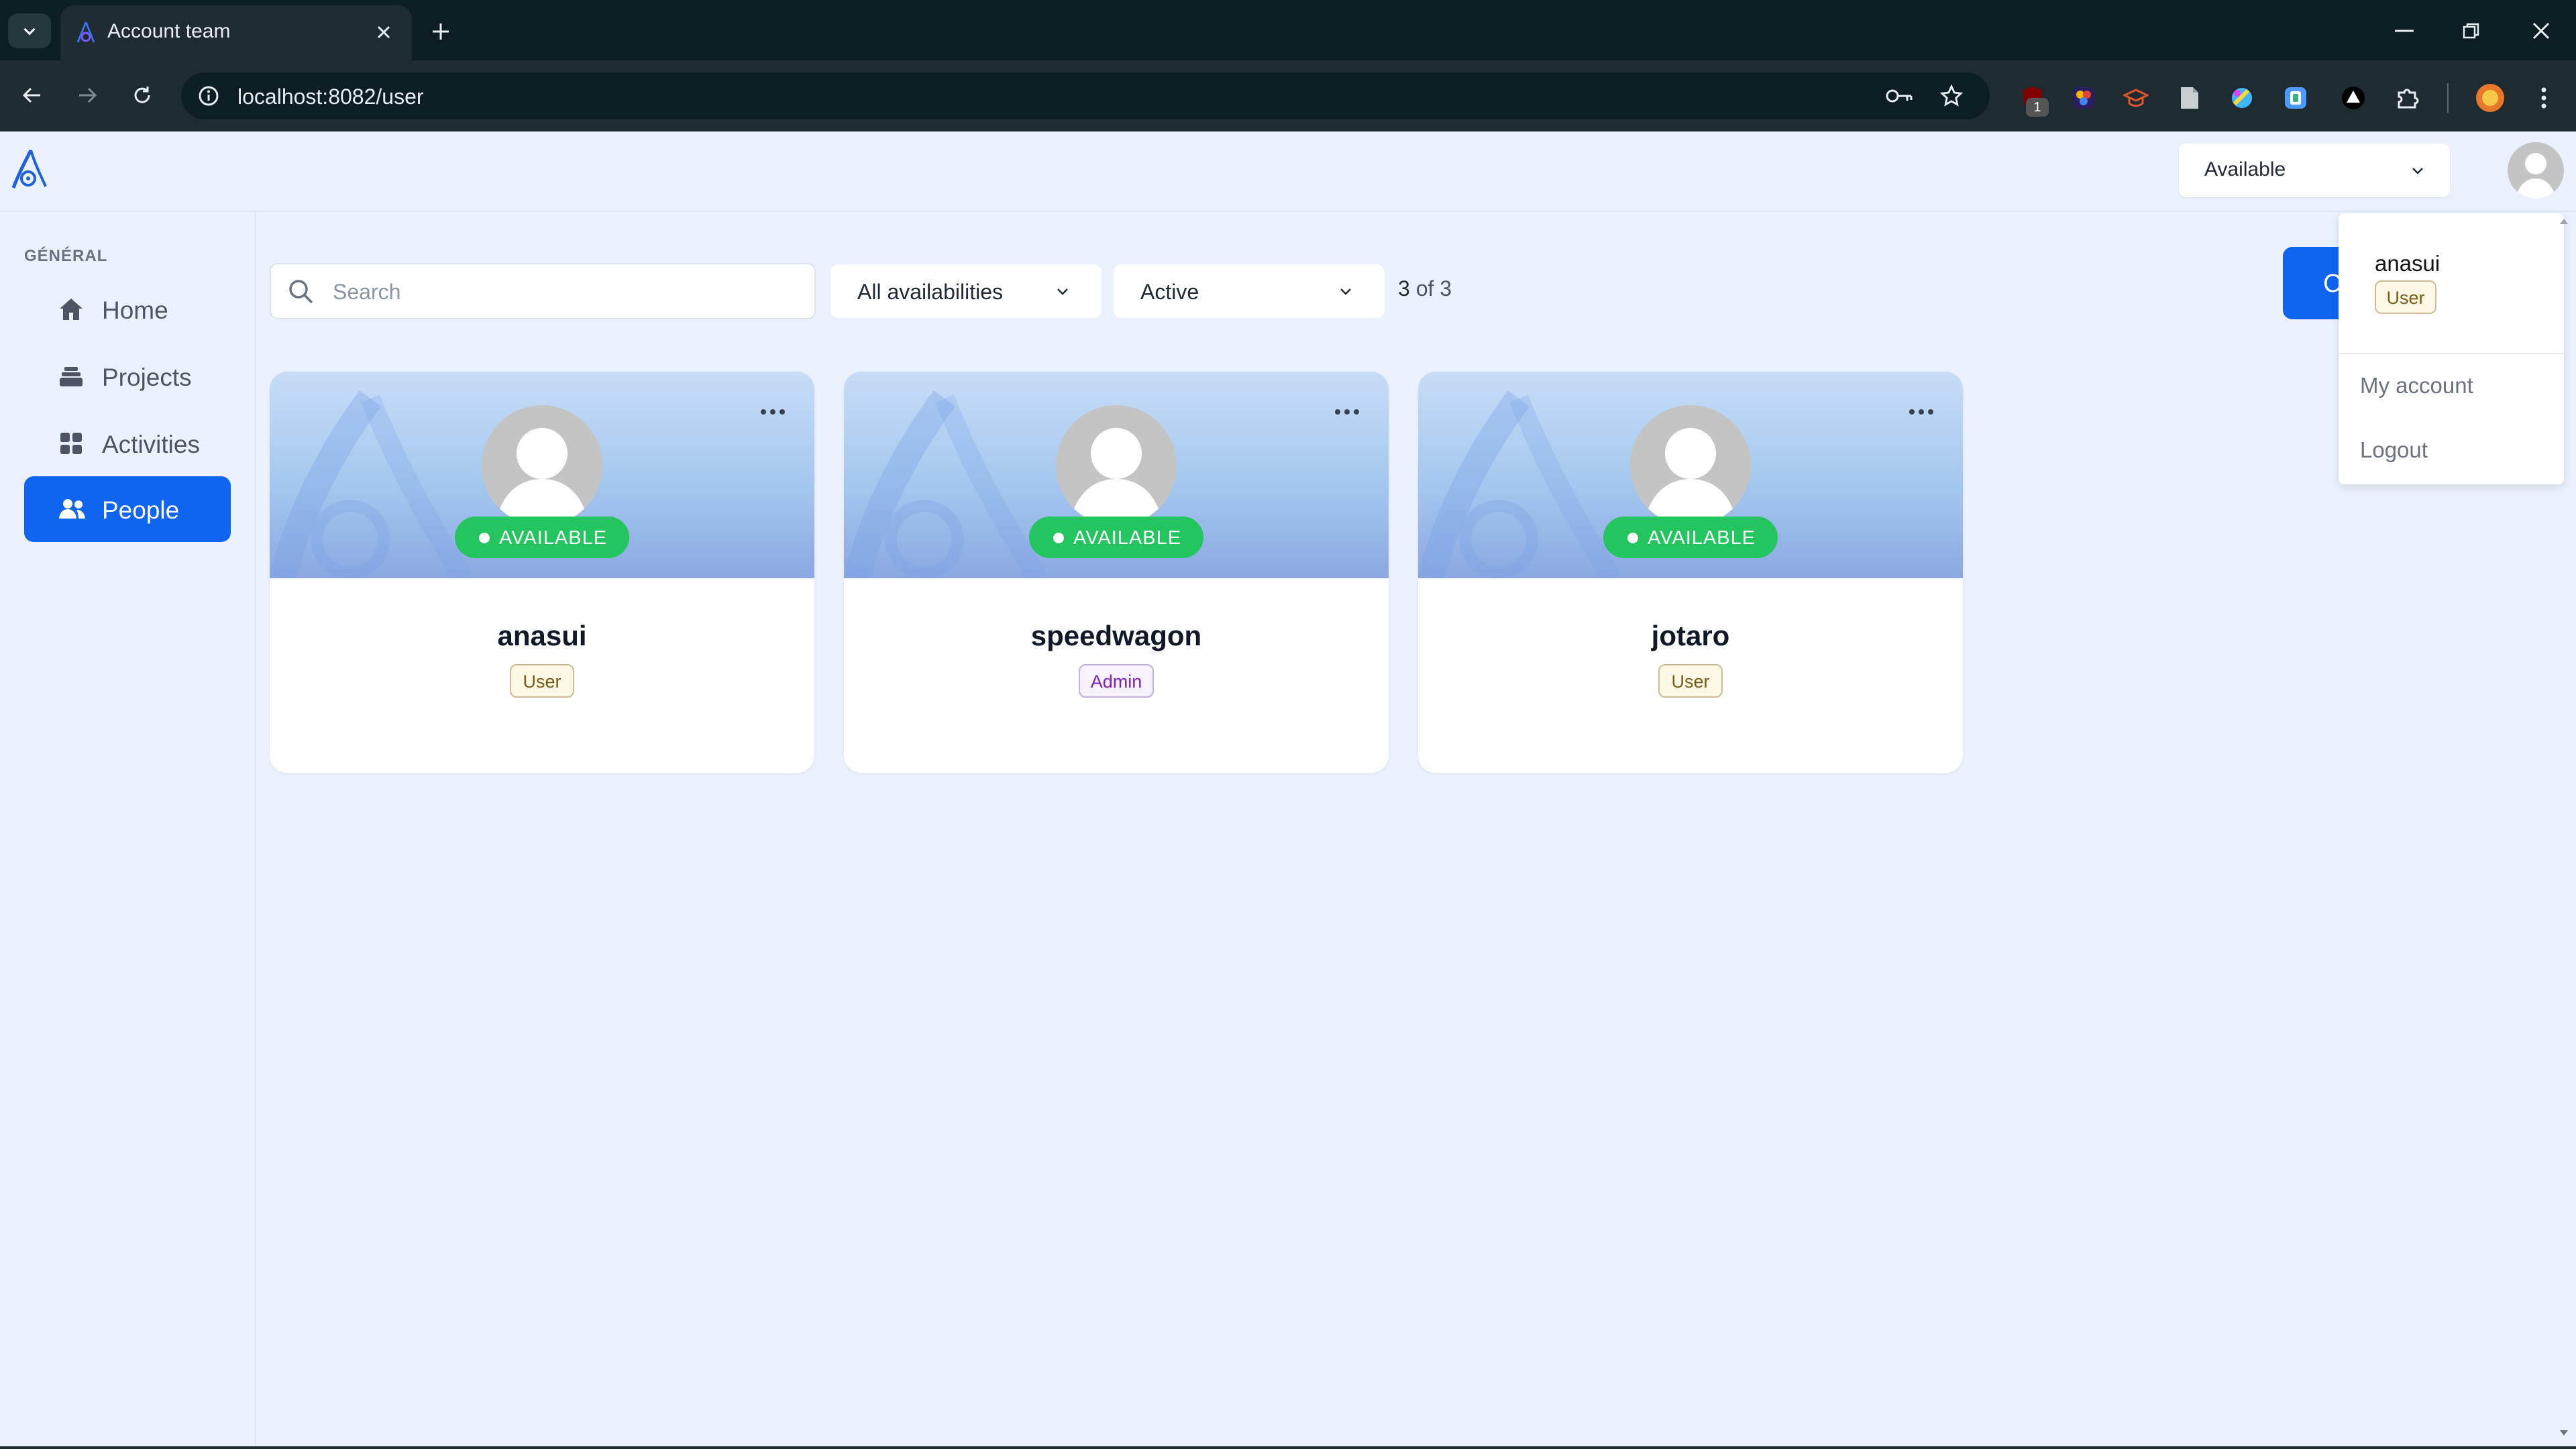 Image resolution: width=2576 pixels, height=1449 pixels. What do you see at coordinates (2451, 353) in the screenshot?
I see `popup-divider` at bounding box center [2451, 353].